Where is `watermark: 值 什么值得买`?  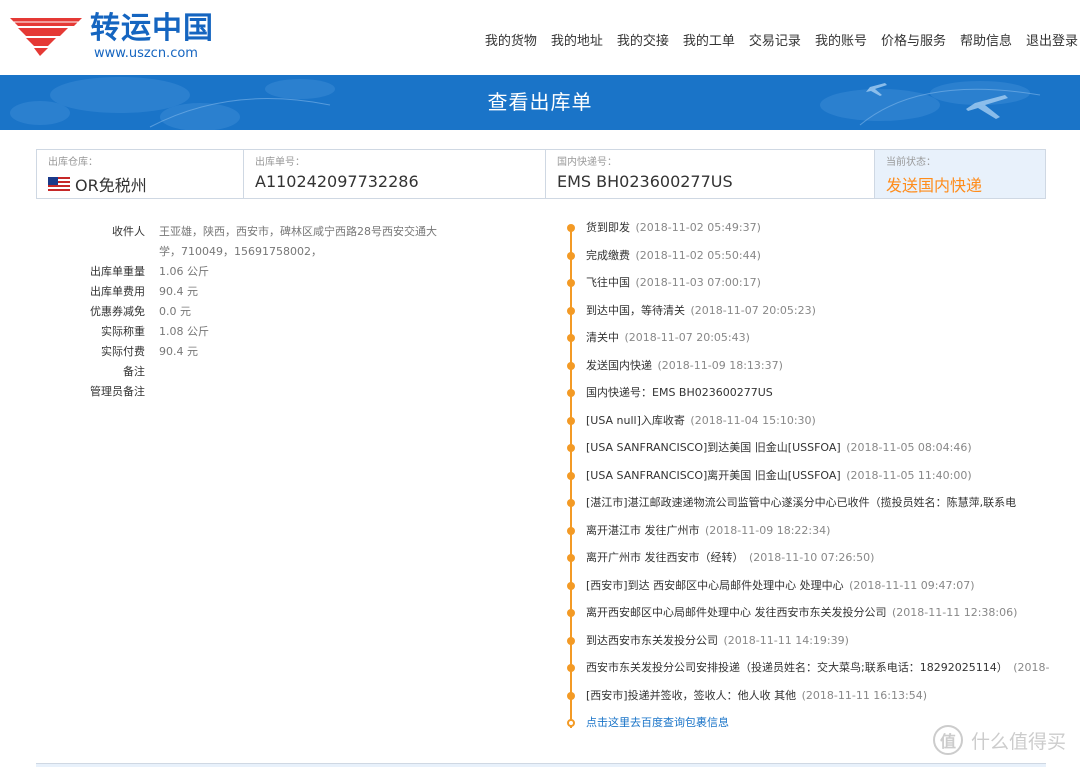 watermark: 值 什么值得买 is located at coordinates (999, 740).